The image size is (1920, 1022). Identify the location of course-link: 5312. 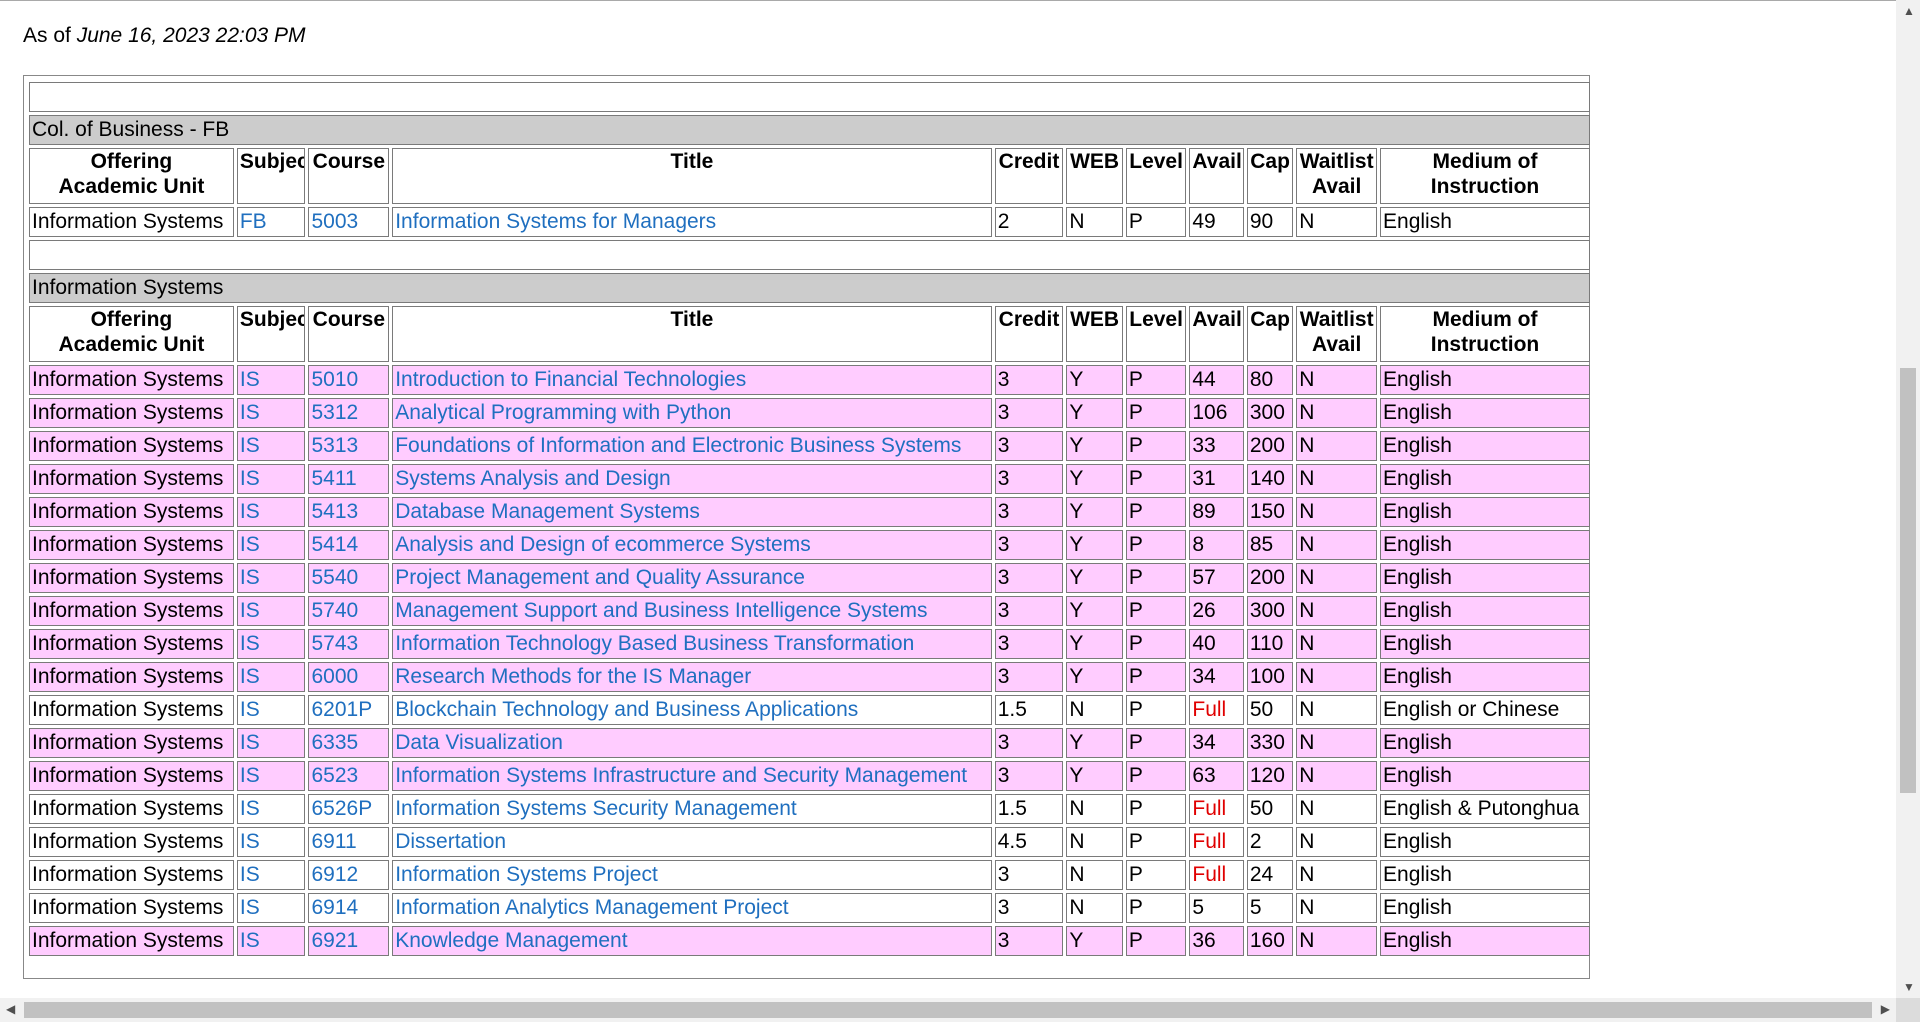
(334, 412).